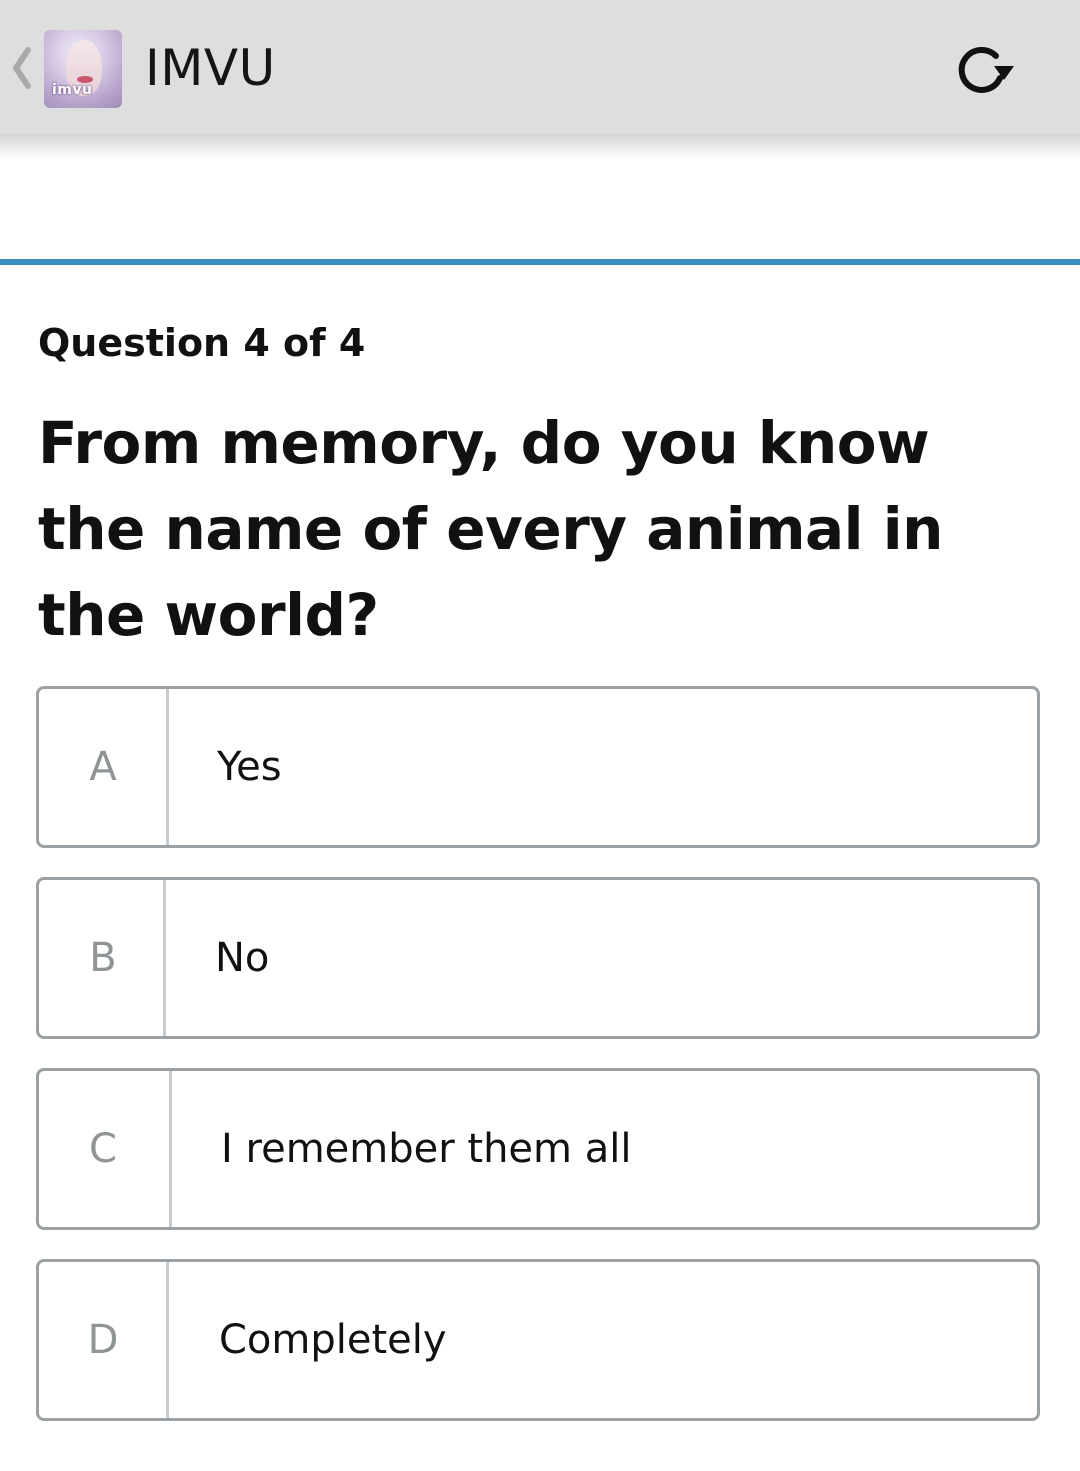  I want to click on option-letter: D, so click(103, 1340).